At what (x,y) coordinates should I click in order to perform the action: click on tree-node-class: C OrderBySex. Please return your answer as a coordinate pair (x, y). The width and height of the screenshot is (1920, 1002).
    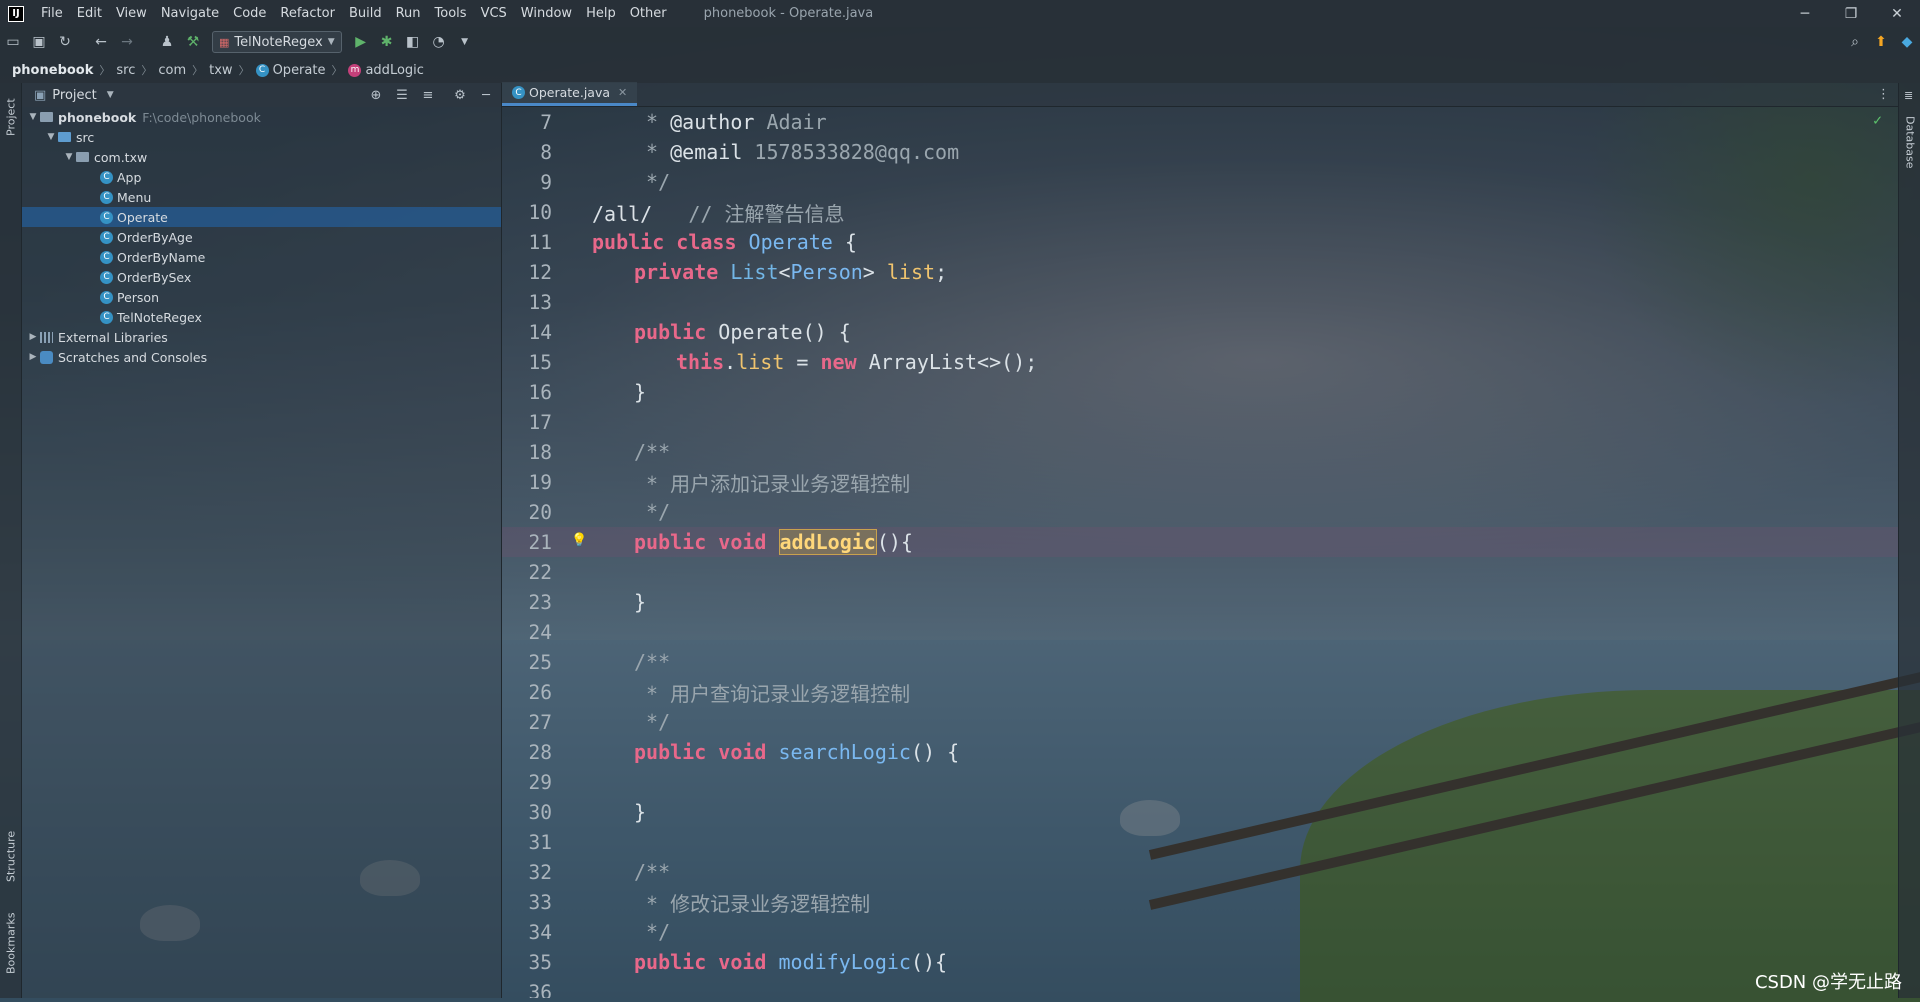
    Looking at the image, I should click on (261, 277).